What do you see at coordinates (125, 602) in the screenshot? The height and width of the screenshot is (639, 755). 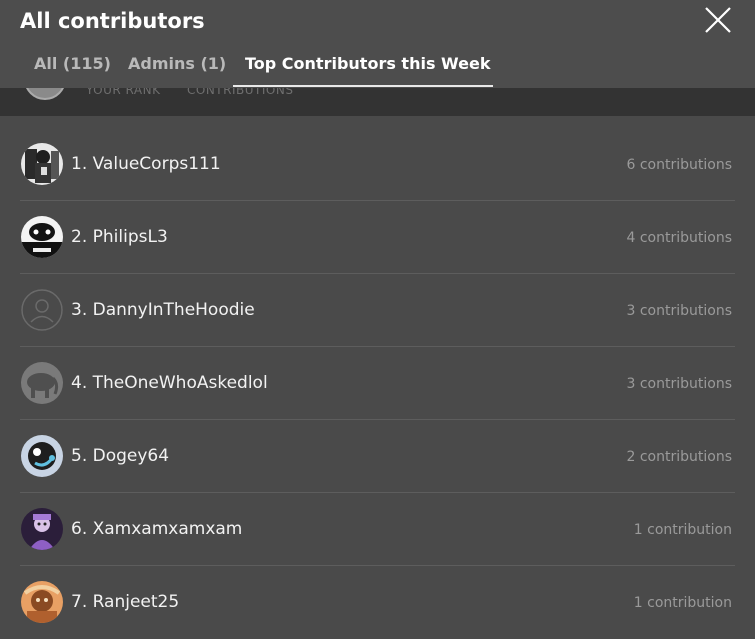 I see `contributor-name: 7. Ranjeet25` at bounding box center [125, 602].